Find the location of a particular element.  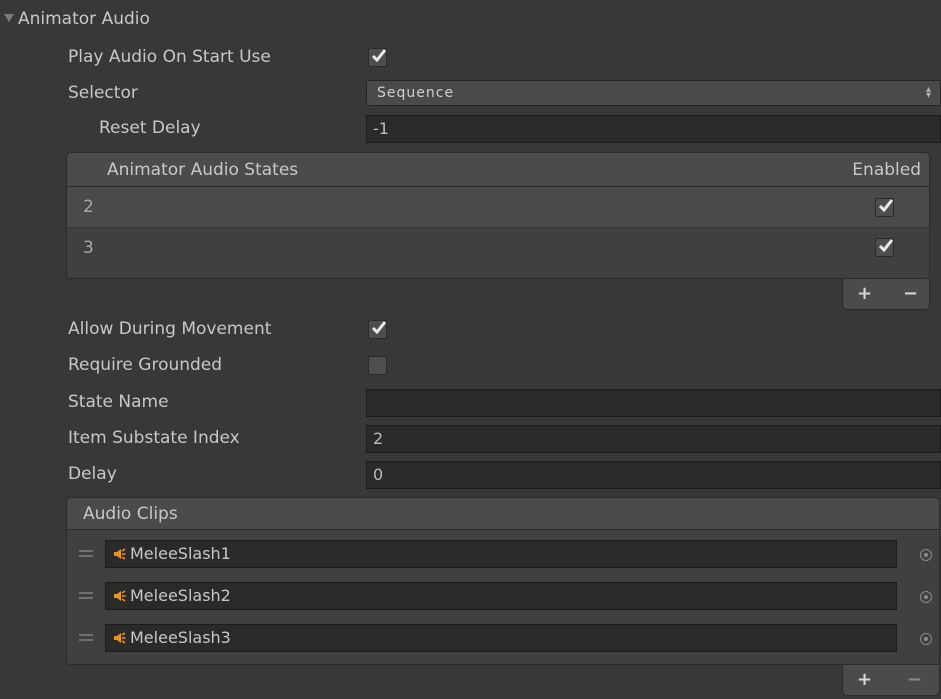

foldout-triangle-icon is located at coordinates (9, 18).